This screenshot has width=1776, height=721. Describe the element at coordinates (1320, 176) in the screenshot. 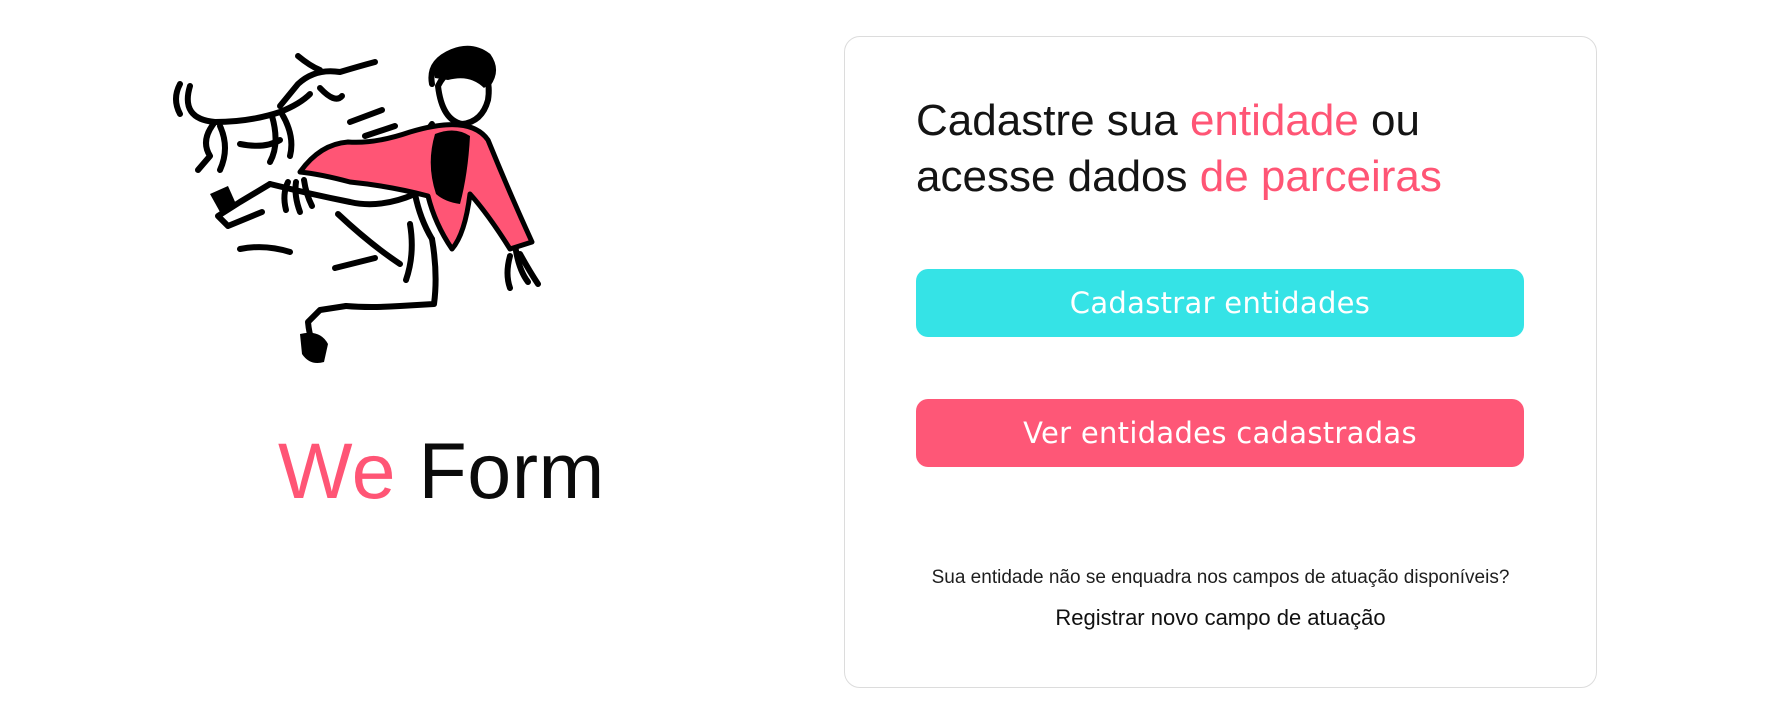

I see `headline-highlight-parceiras: de parceiras` at that location.